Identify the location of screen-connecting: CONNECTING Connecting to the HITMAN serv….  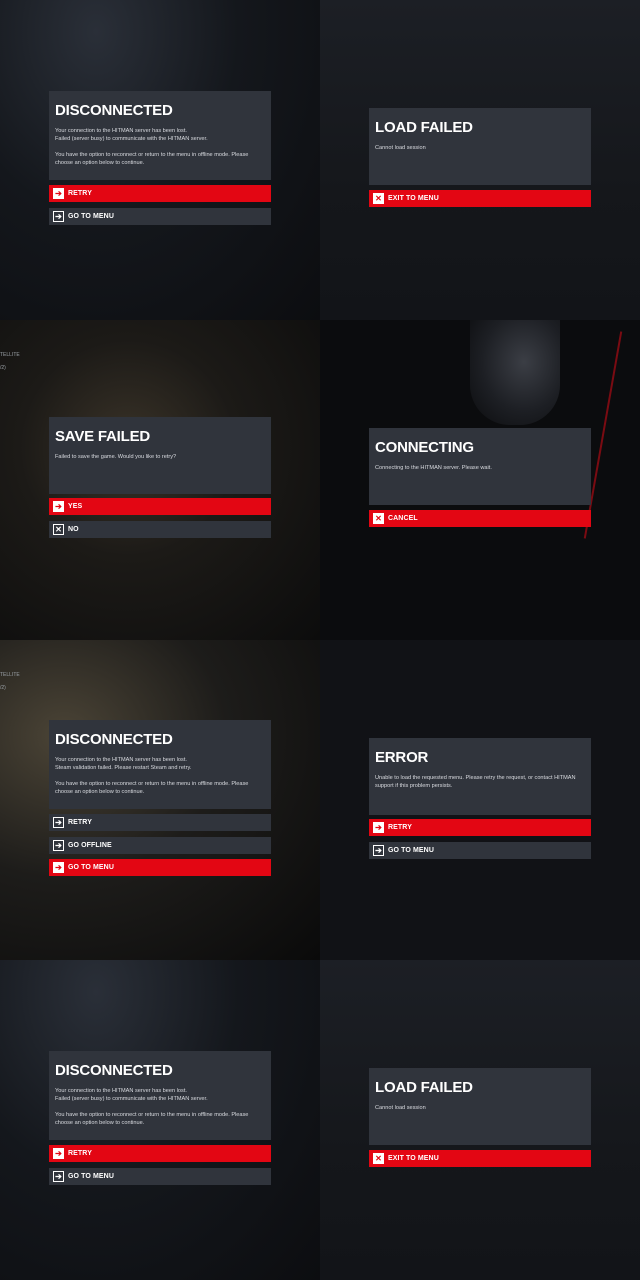
(480, 480).